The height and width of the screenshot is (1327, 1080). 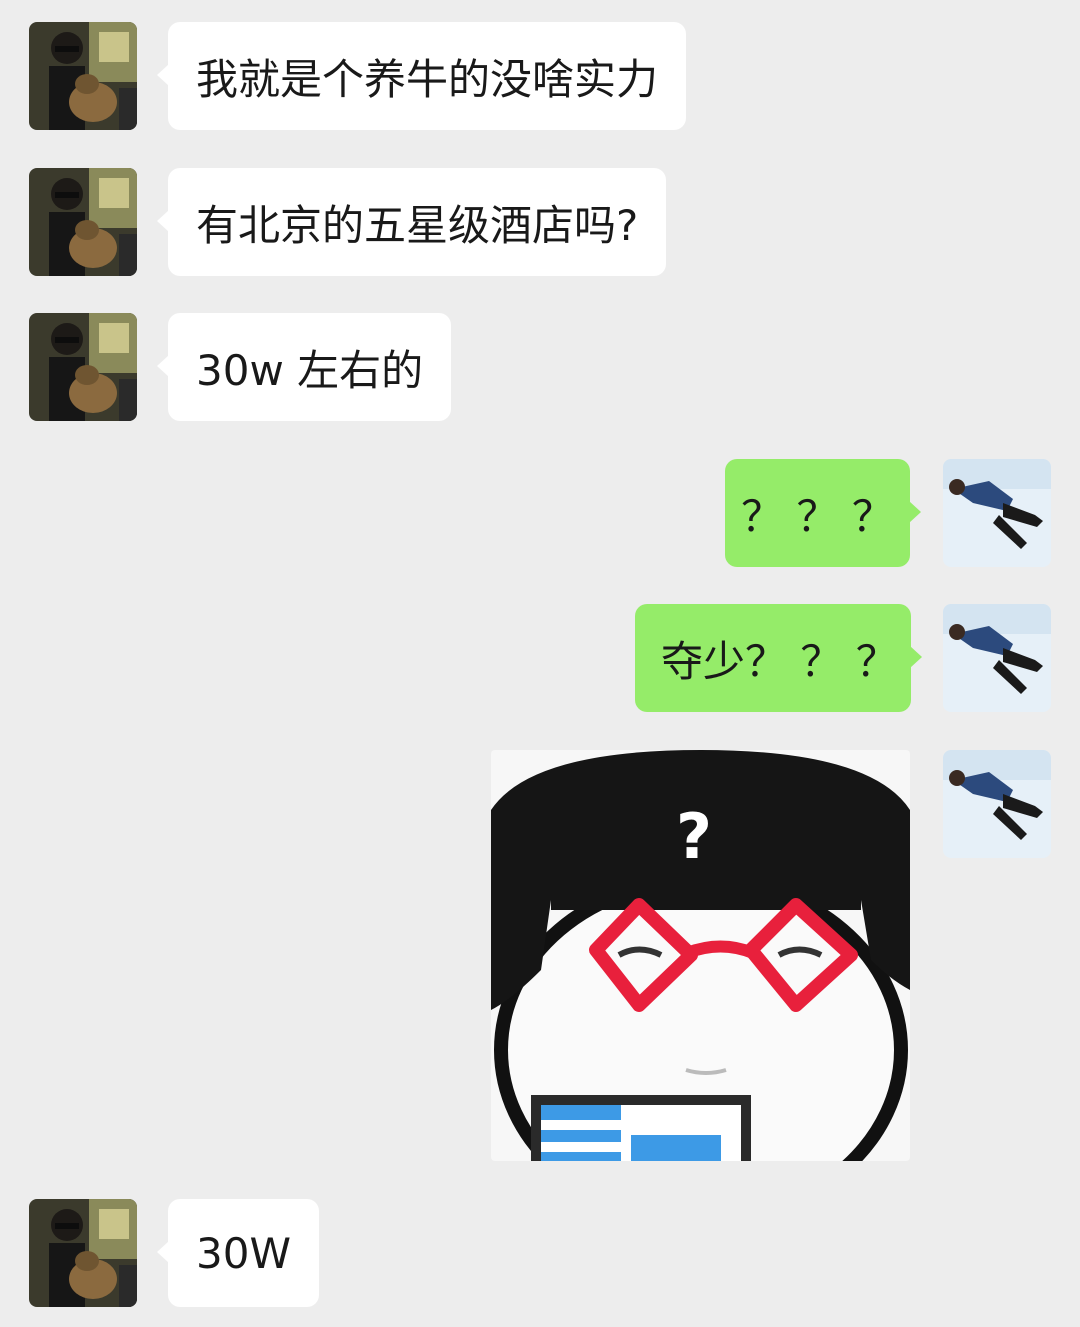 I want to click on message-text: 30W, so click(x=243, y=1253).